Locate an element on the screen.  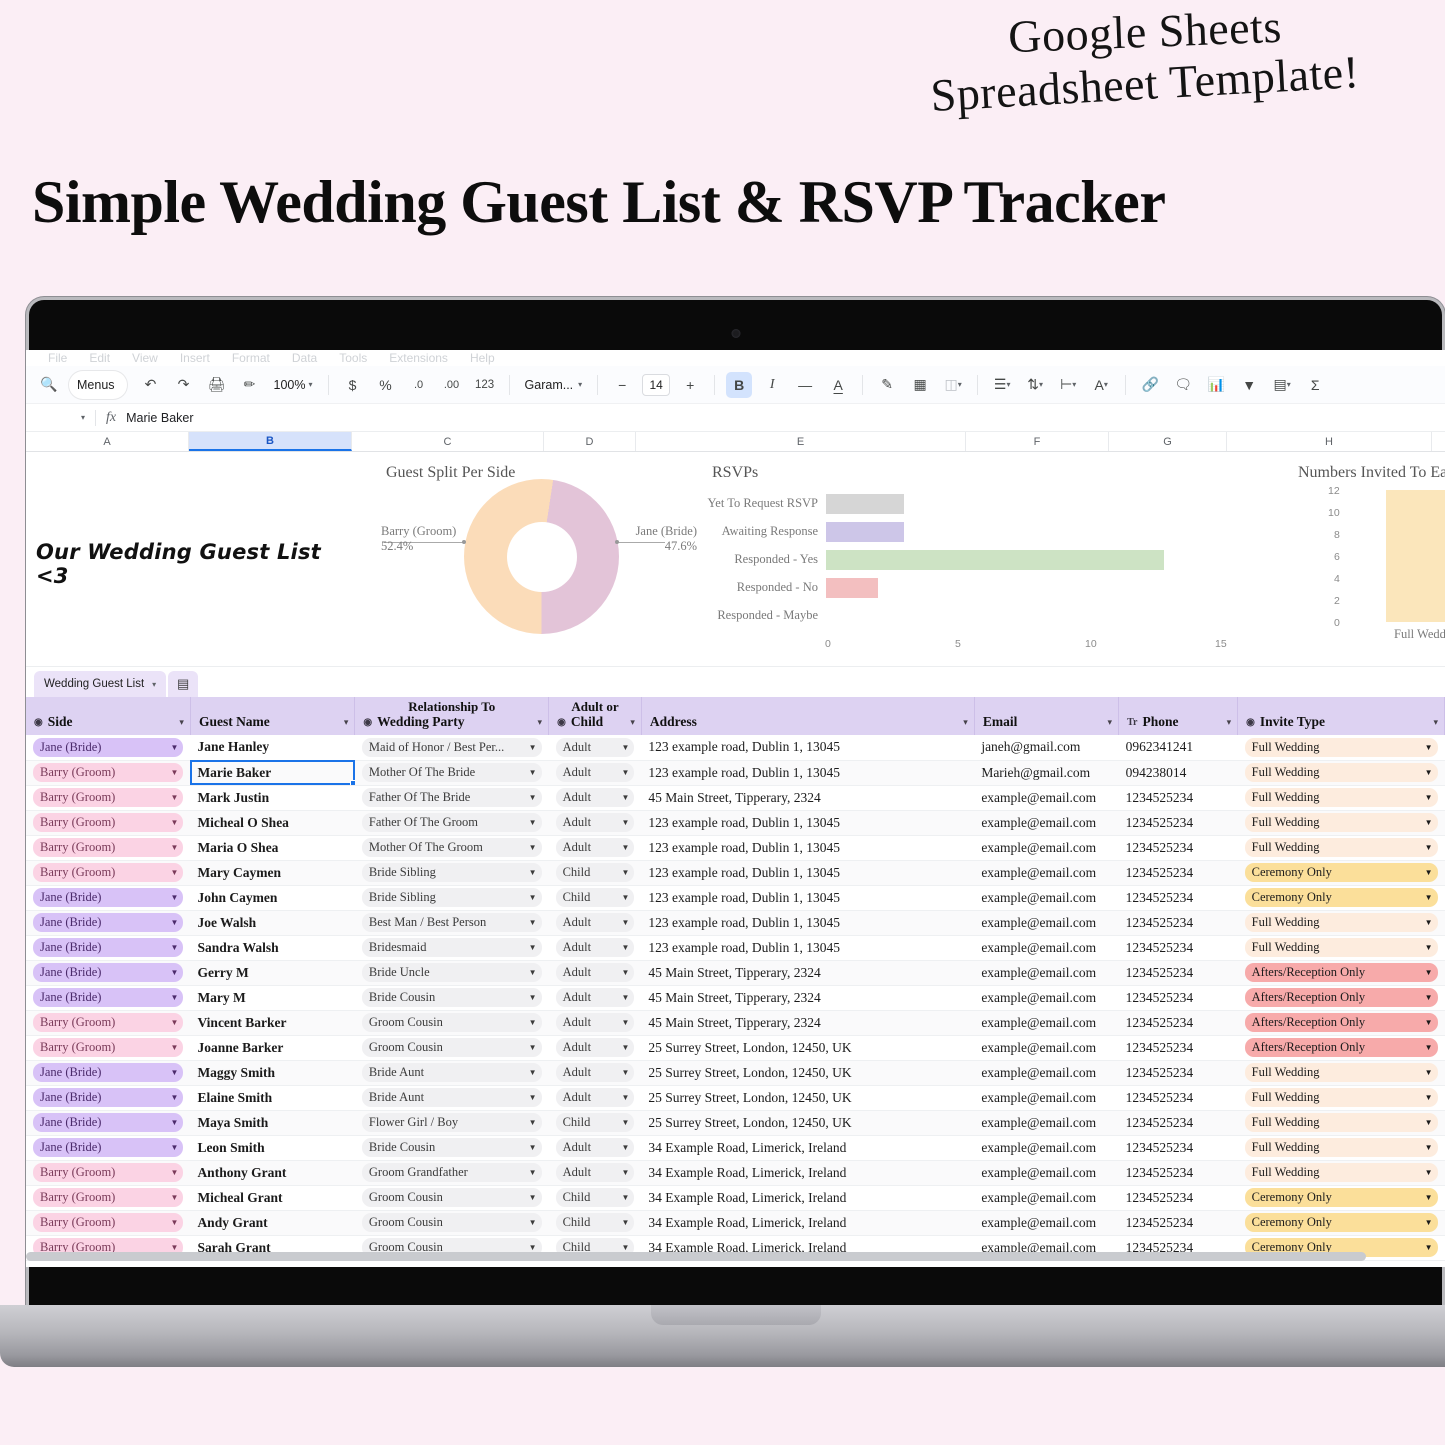
menu-edit: Edit is located at coordinates (99, 358).